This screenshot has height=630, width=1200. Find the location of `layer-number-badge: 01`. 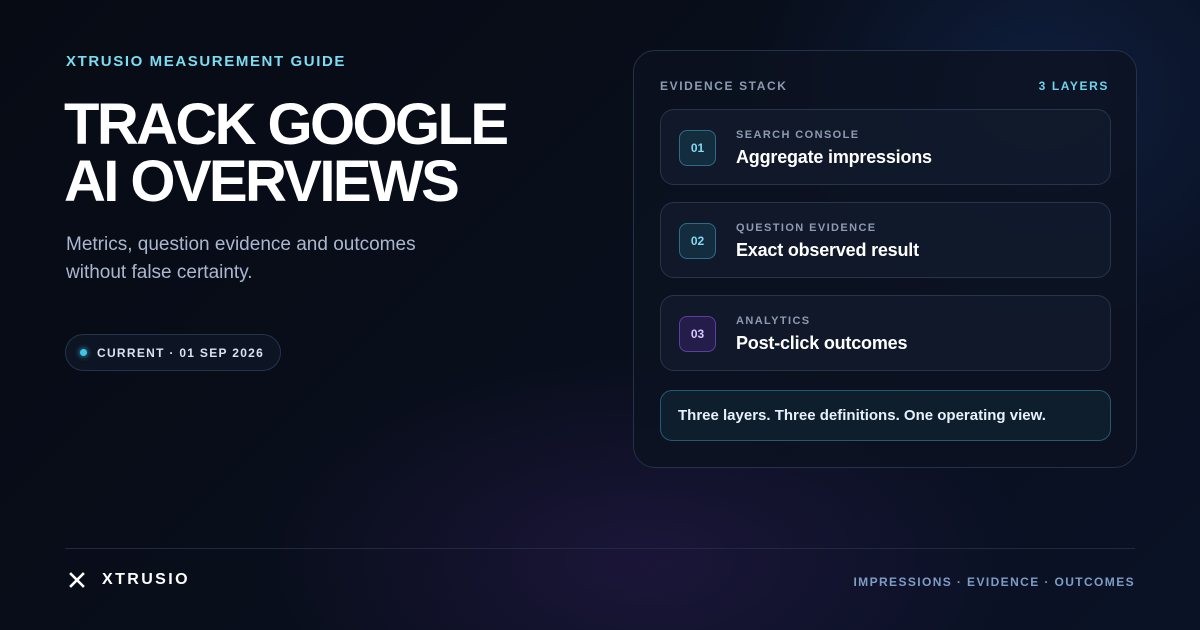

layer-number-badge: 01 is located at coordinates (697, 148).